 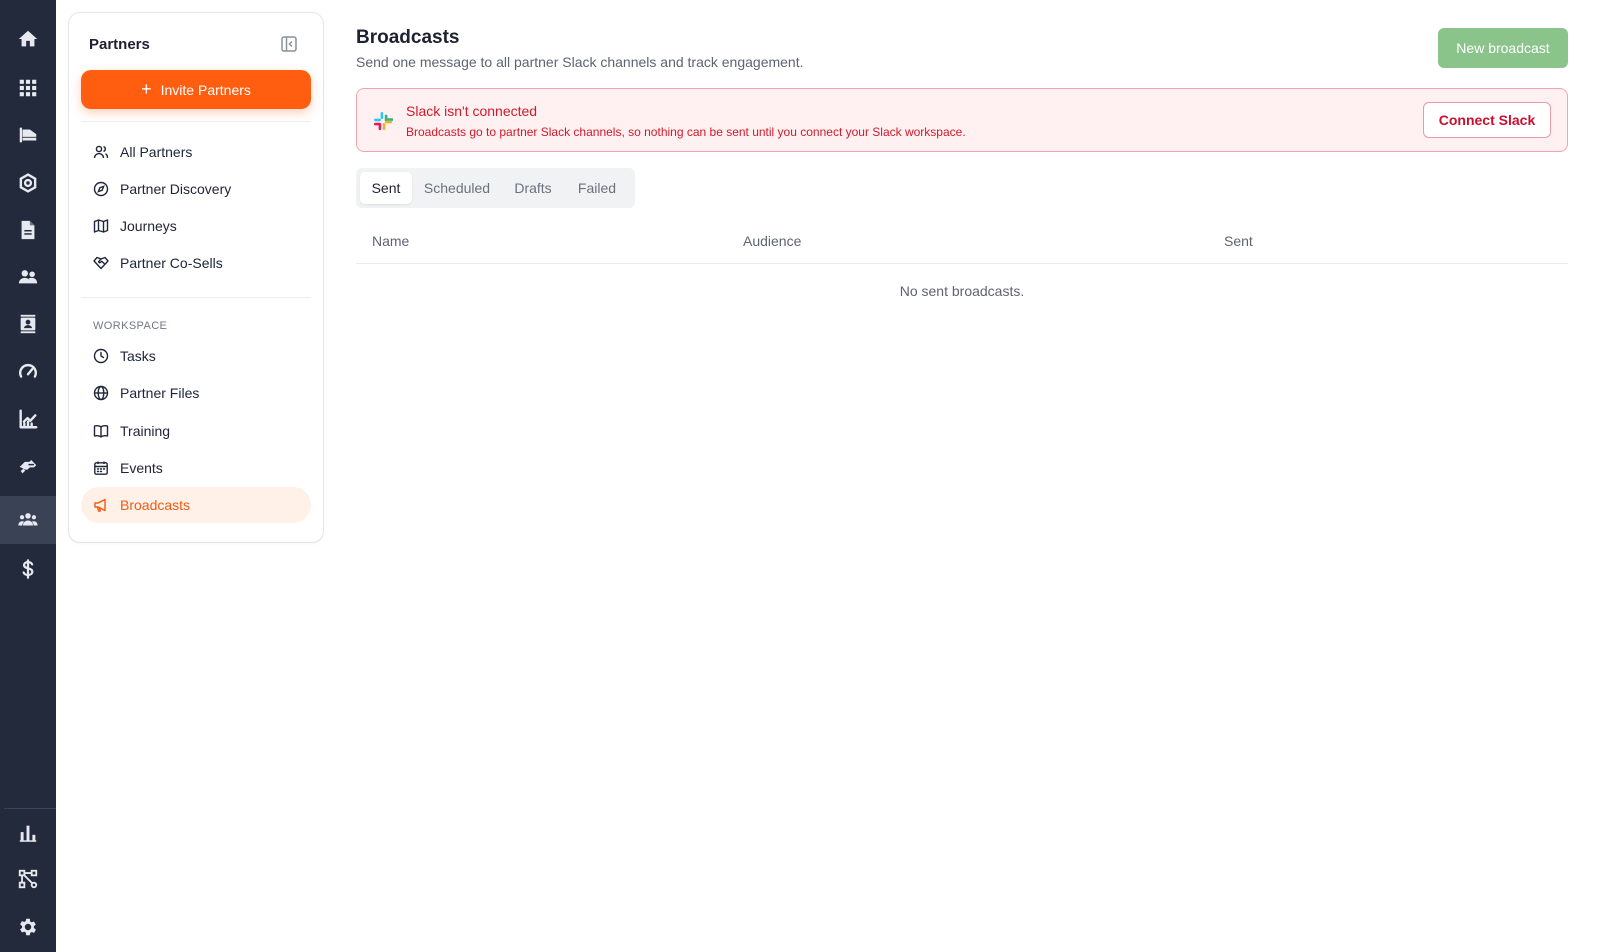 What do you see at coordinates (472, 111) in the screenshot?
I see `alert-title: Slack isn't connected` at bounding box center [472, 111].